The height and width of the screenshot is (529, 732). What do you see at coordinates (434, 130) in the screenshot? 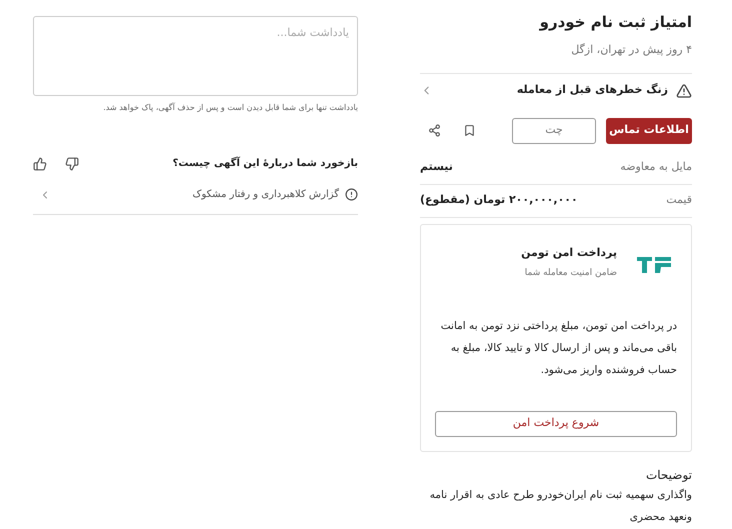
I see `share-icon` at bounding box center [434, 130].